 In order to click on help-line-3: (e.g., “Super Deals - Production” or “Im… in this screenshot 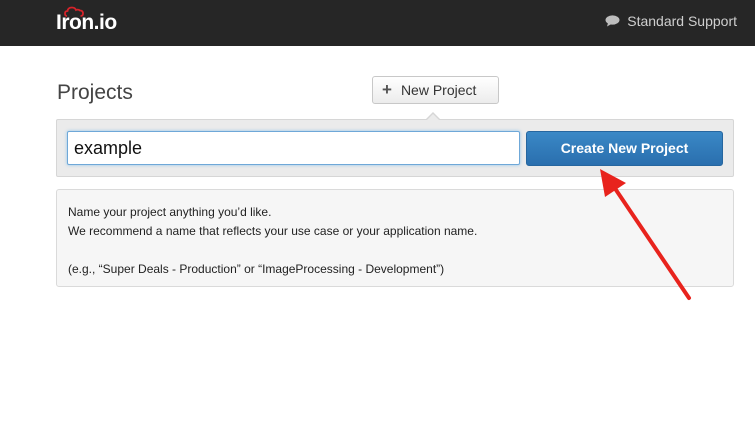, I will do `click(256, 269)`.